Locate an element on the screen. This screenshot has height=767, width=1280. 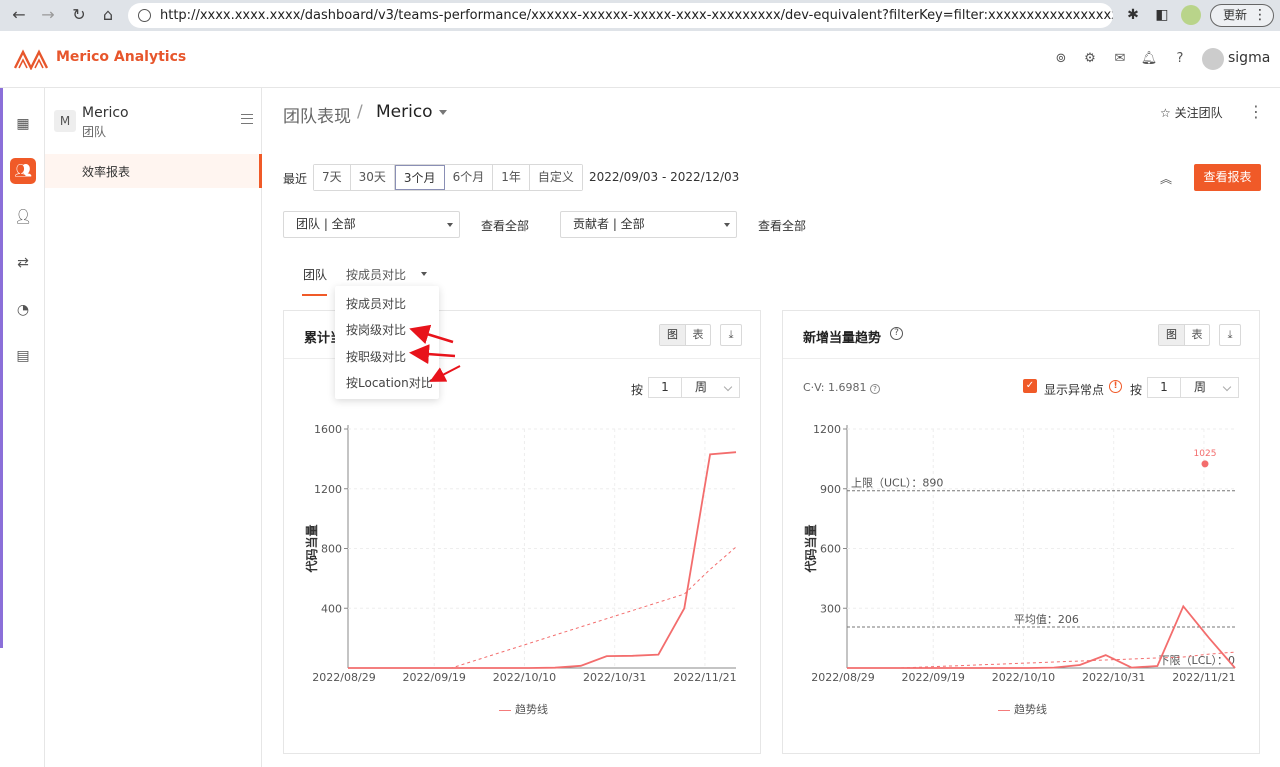
range-6m: 6个月 is located at coordinates (469, 177).